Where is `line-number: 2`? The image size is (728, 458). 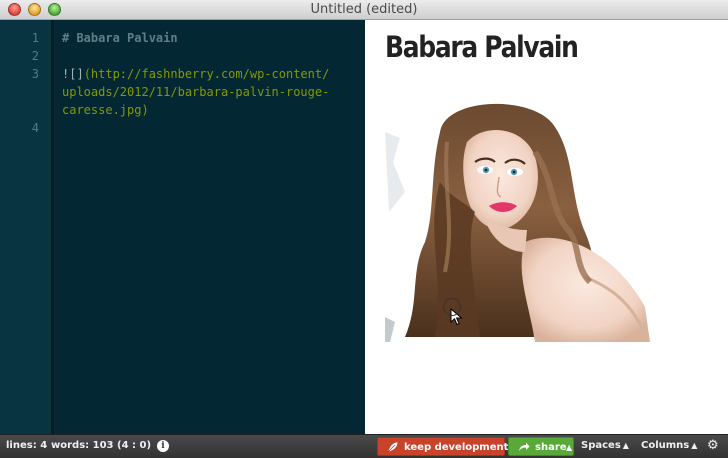
line-number: 2 is located at coordinates (35, 56).